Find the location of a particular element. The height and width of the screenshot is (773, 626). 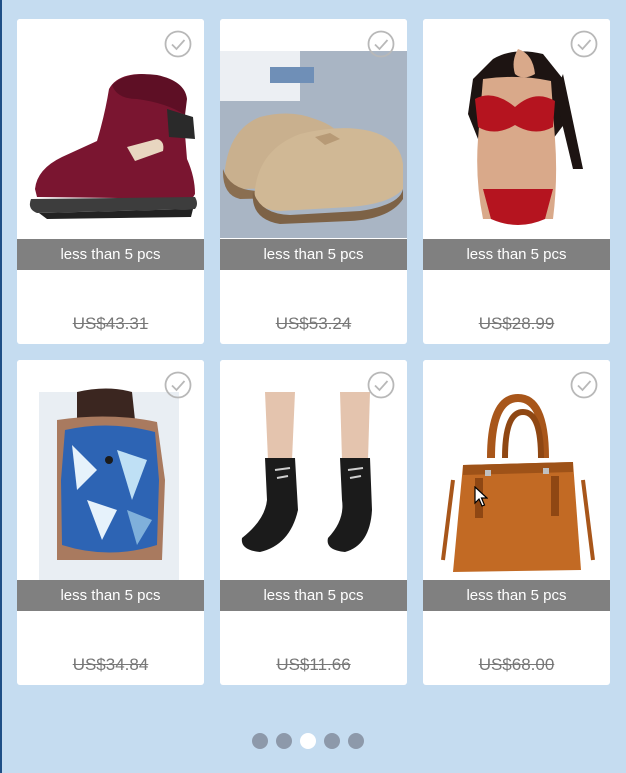

product-card: less than 5 pcs US$68.00 is located at coordinates (516, 522).